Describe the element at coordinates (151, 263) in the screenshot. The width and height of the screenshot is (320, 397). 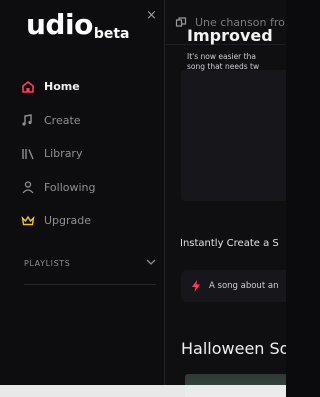
I see `chevron-down-icon` at that location.